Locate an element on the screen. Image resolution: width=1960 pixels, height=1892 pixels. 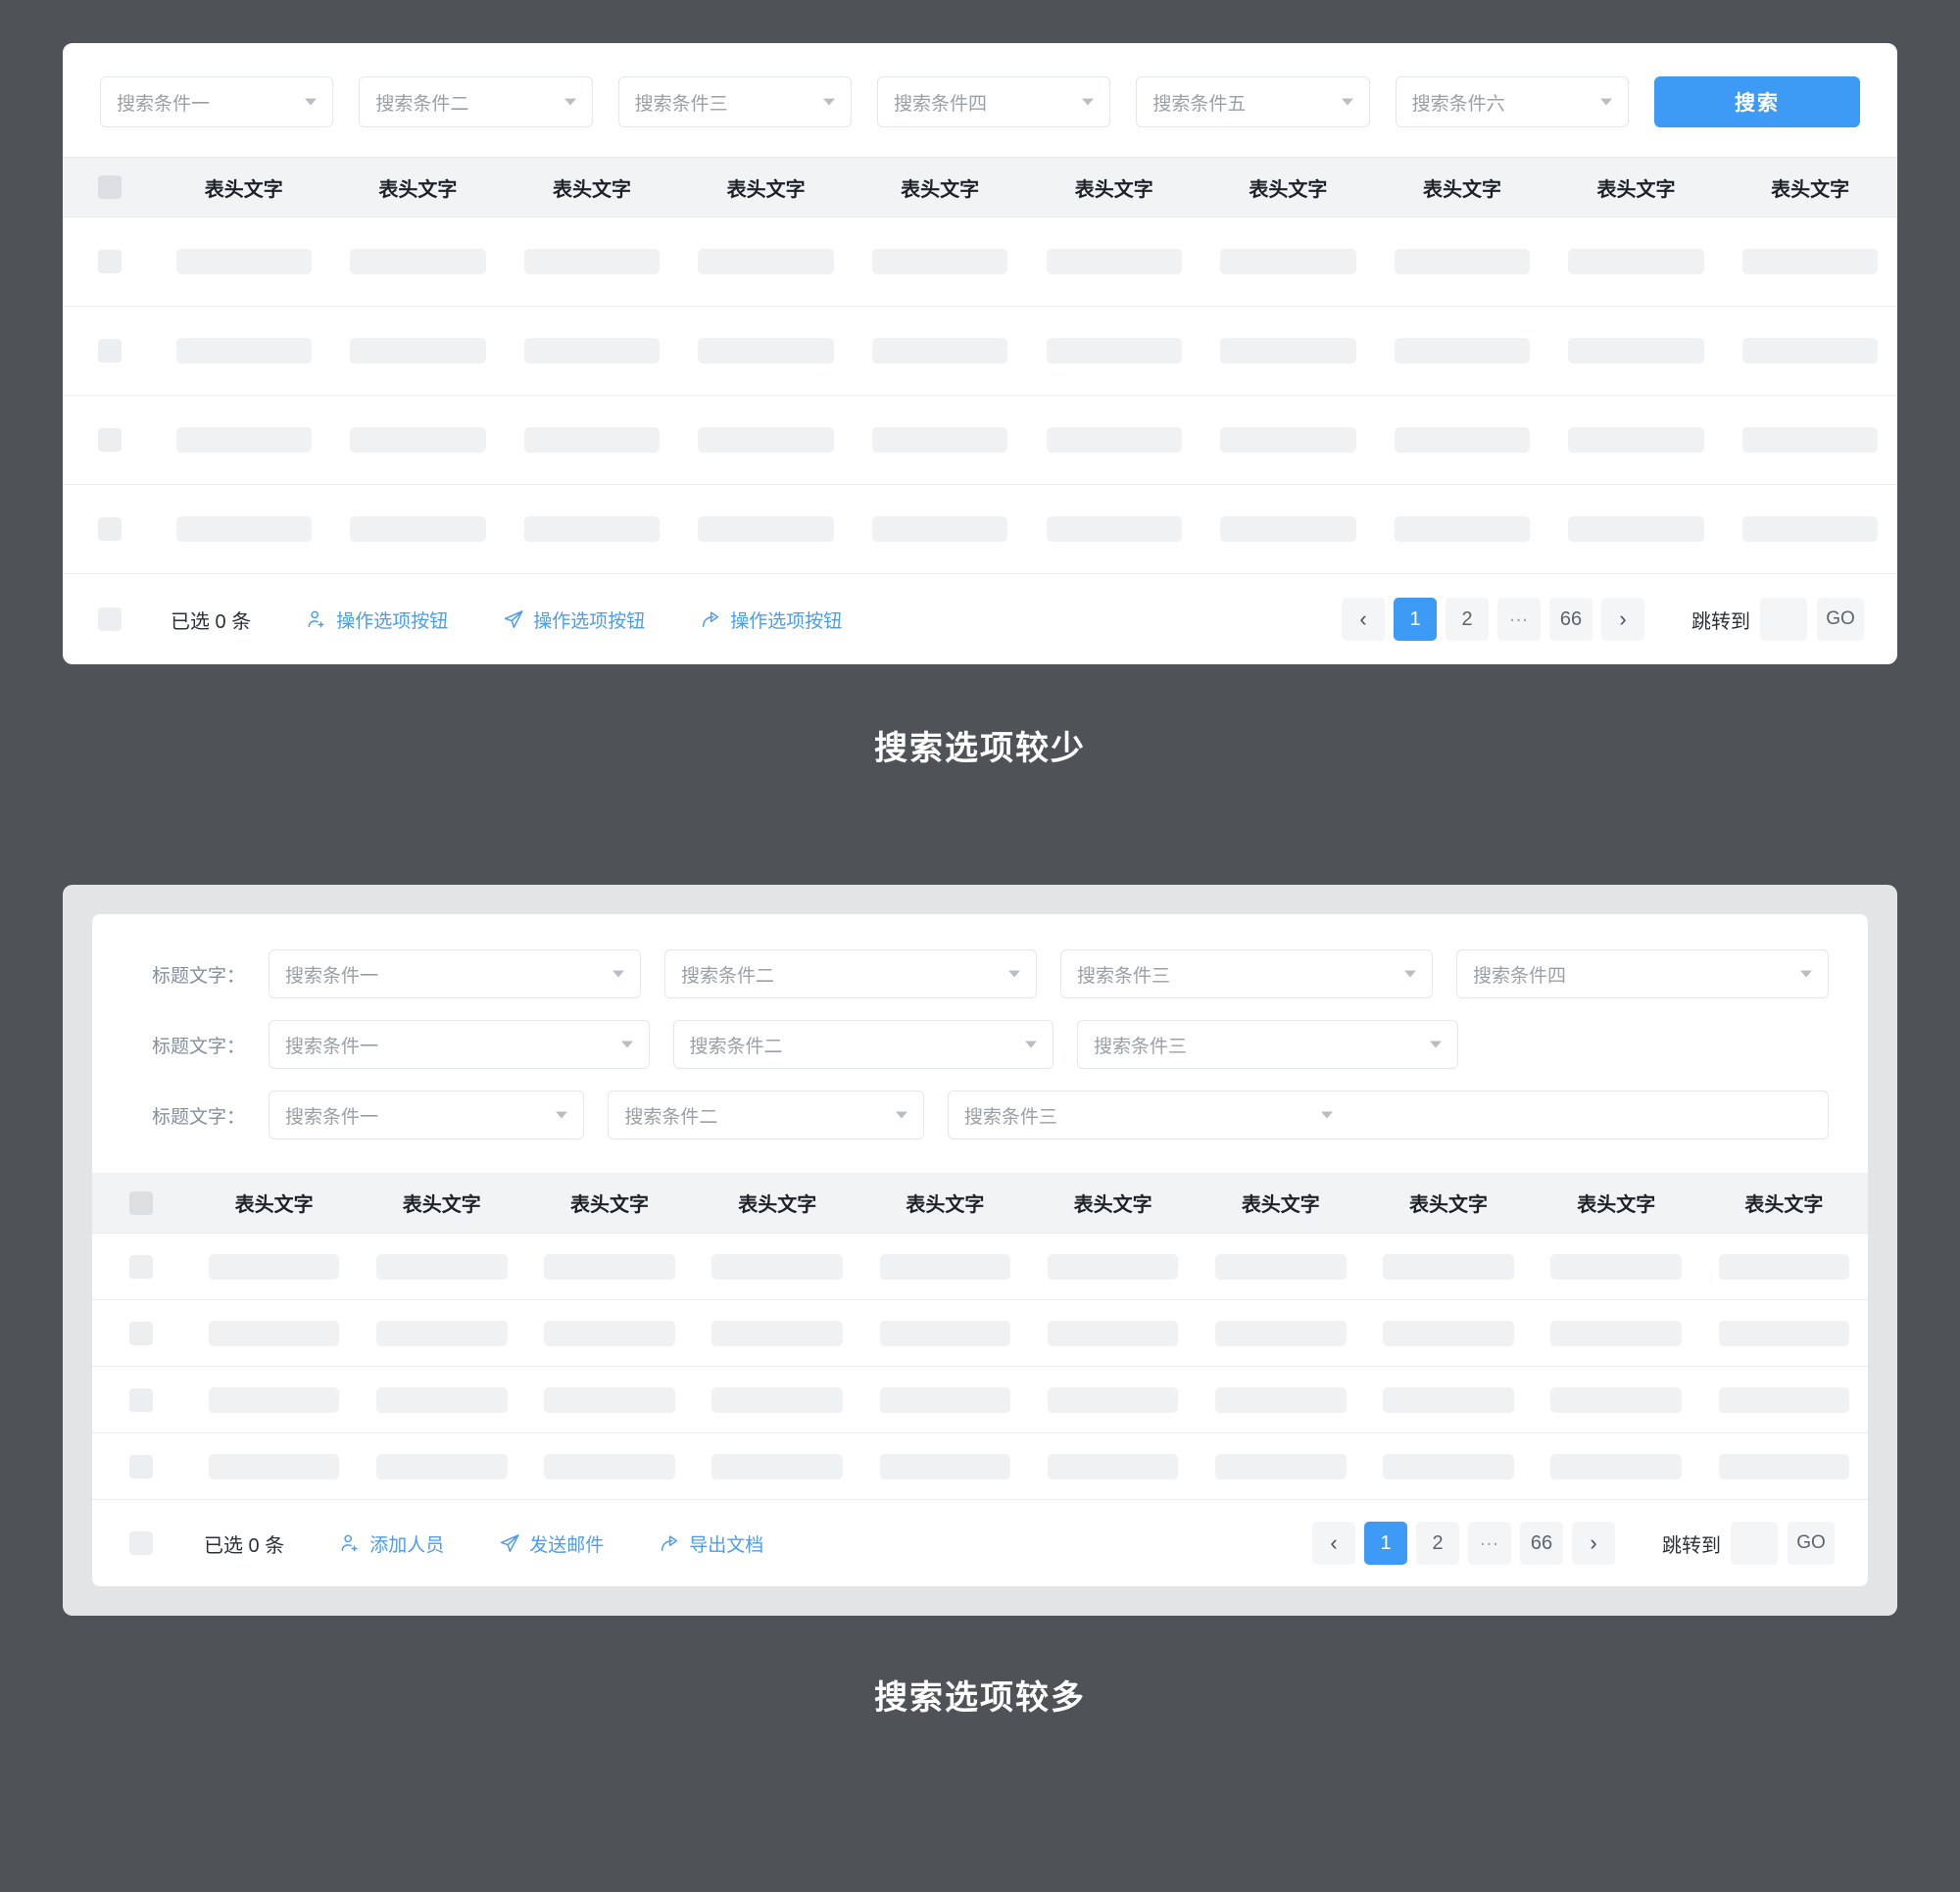
search-button: 搜索 is located at coordinates (1756, 101).